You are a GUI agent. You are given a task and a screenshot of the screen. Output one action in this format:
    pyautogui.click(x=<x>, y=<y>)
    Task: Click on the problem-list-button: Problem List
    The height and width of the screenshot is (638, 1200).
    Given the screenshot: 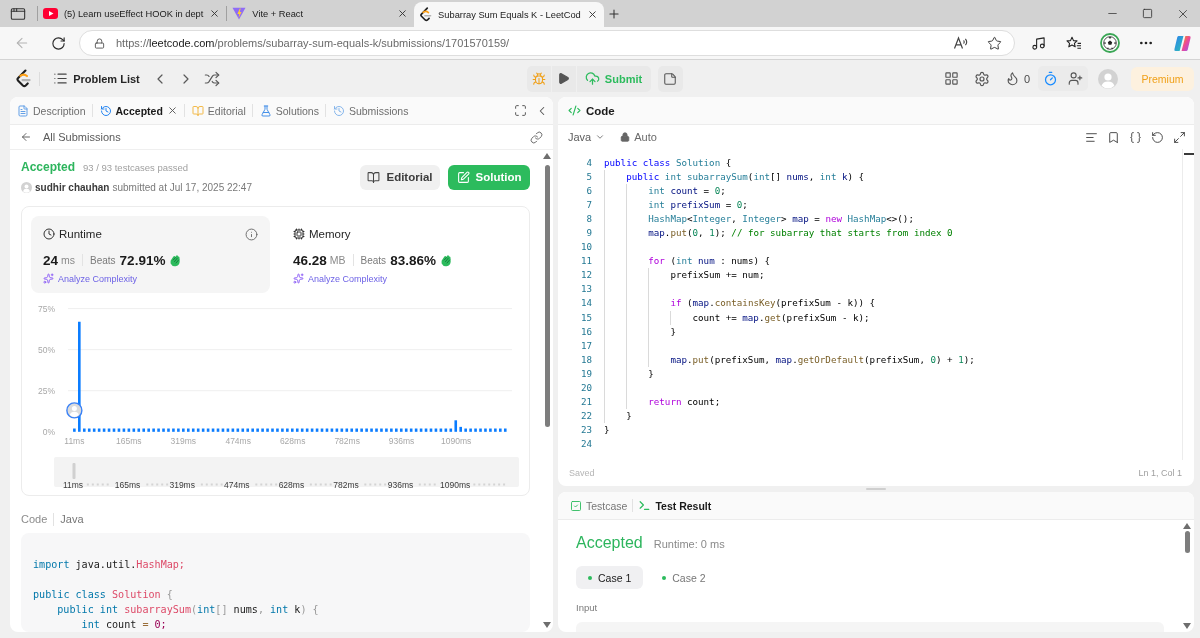 What is the action you would take?
    pyautogui.click(x=96, y=78)
    